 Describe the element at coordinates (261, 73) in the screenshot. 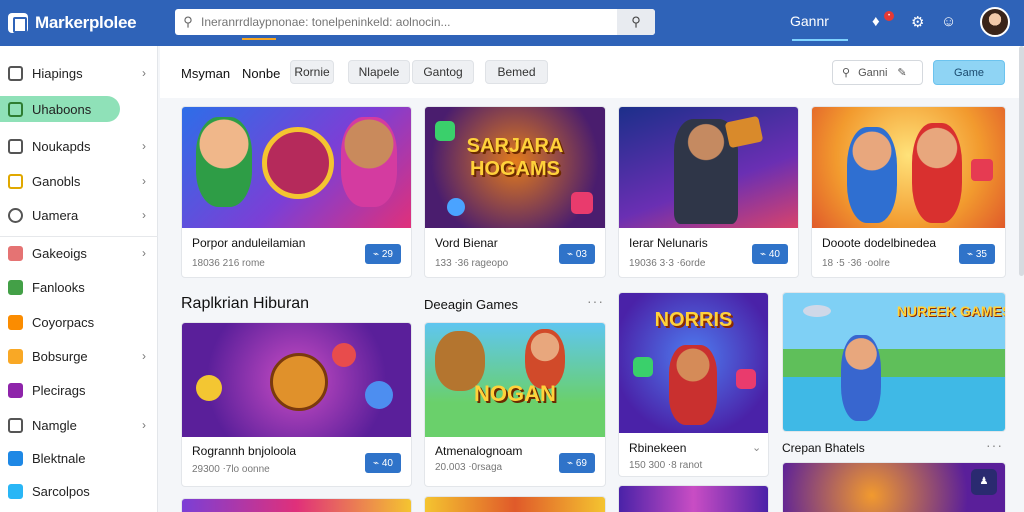

I see `tab-nonbe: Nonbe` at that location.